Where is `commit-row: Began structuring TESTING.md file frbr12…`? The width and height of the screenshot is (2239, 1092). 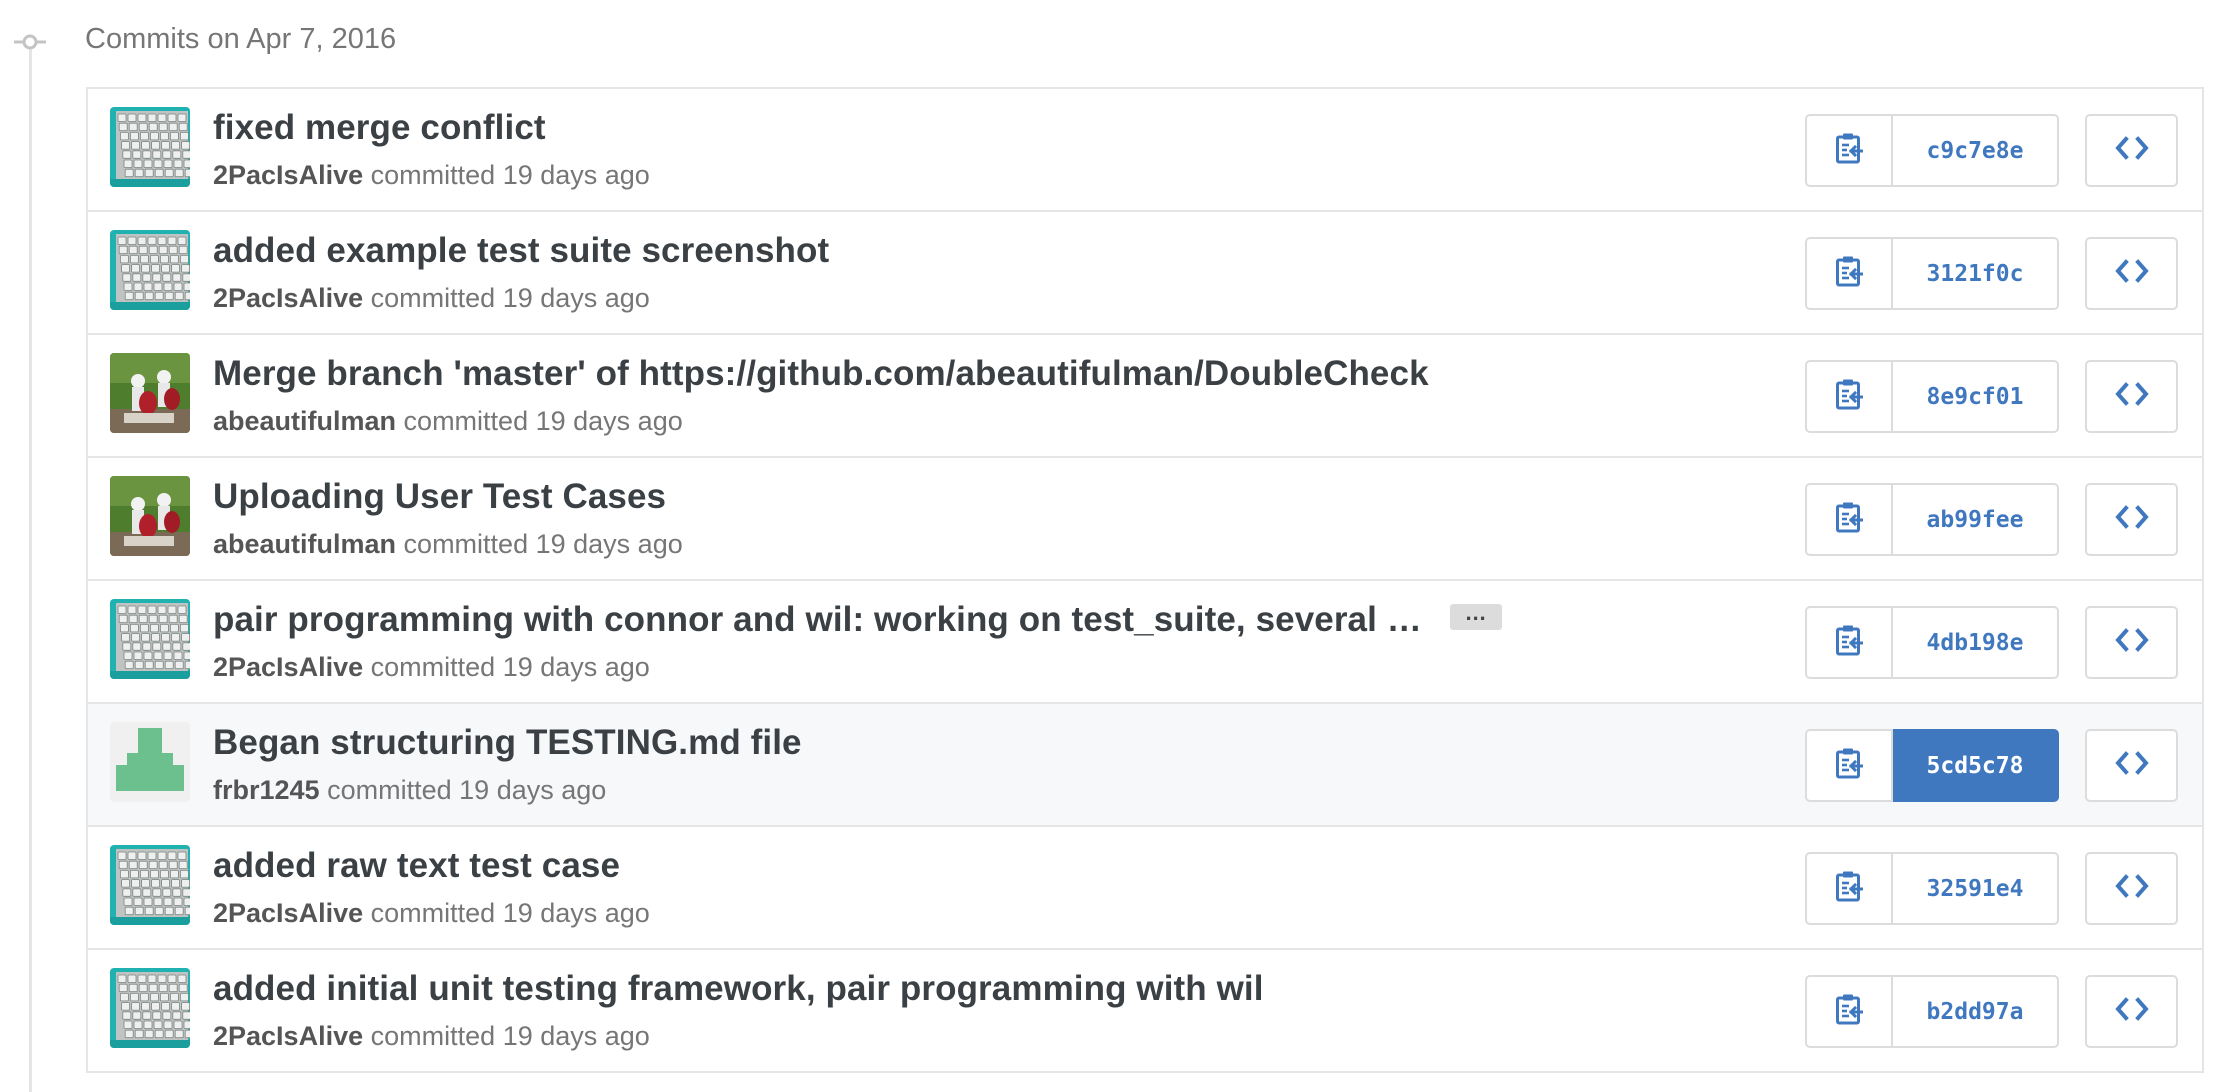
commit-row: Began structuring TESTING.md file frbr12… is located at coordinates (1145, 765).